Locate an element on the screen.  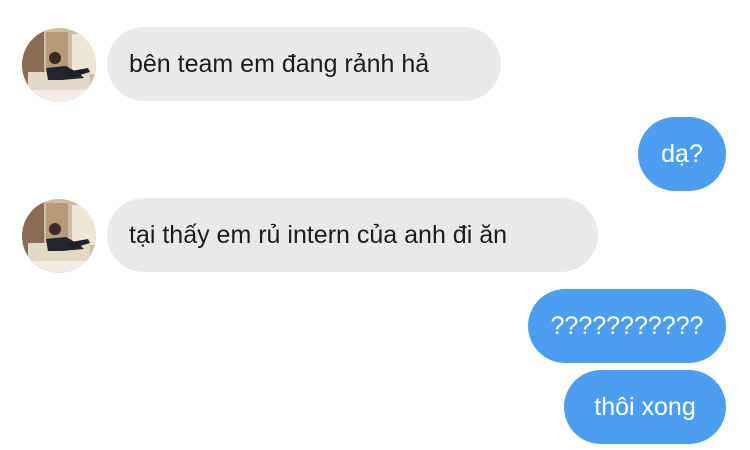
outgoing-message: thôi xong is located at coordinates (645, 407).